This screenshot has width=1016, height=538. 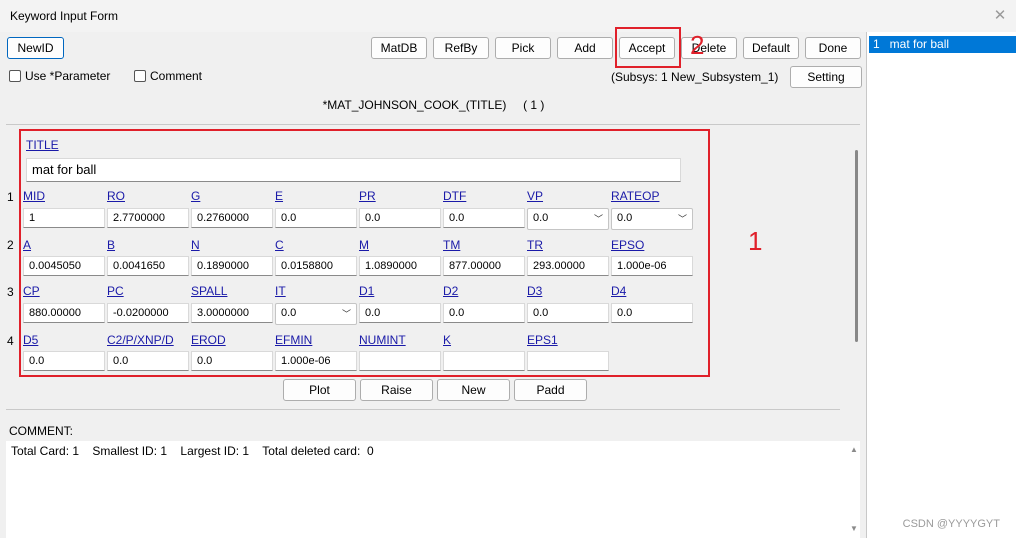 I want to click on scroll-down-icon: ▼, so click(x=854, y=528).